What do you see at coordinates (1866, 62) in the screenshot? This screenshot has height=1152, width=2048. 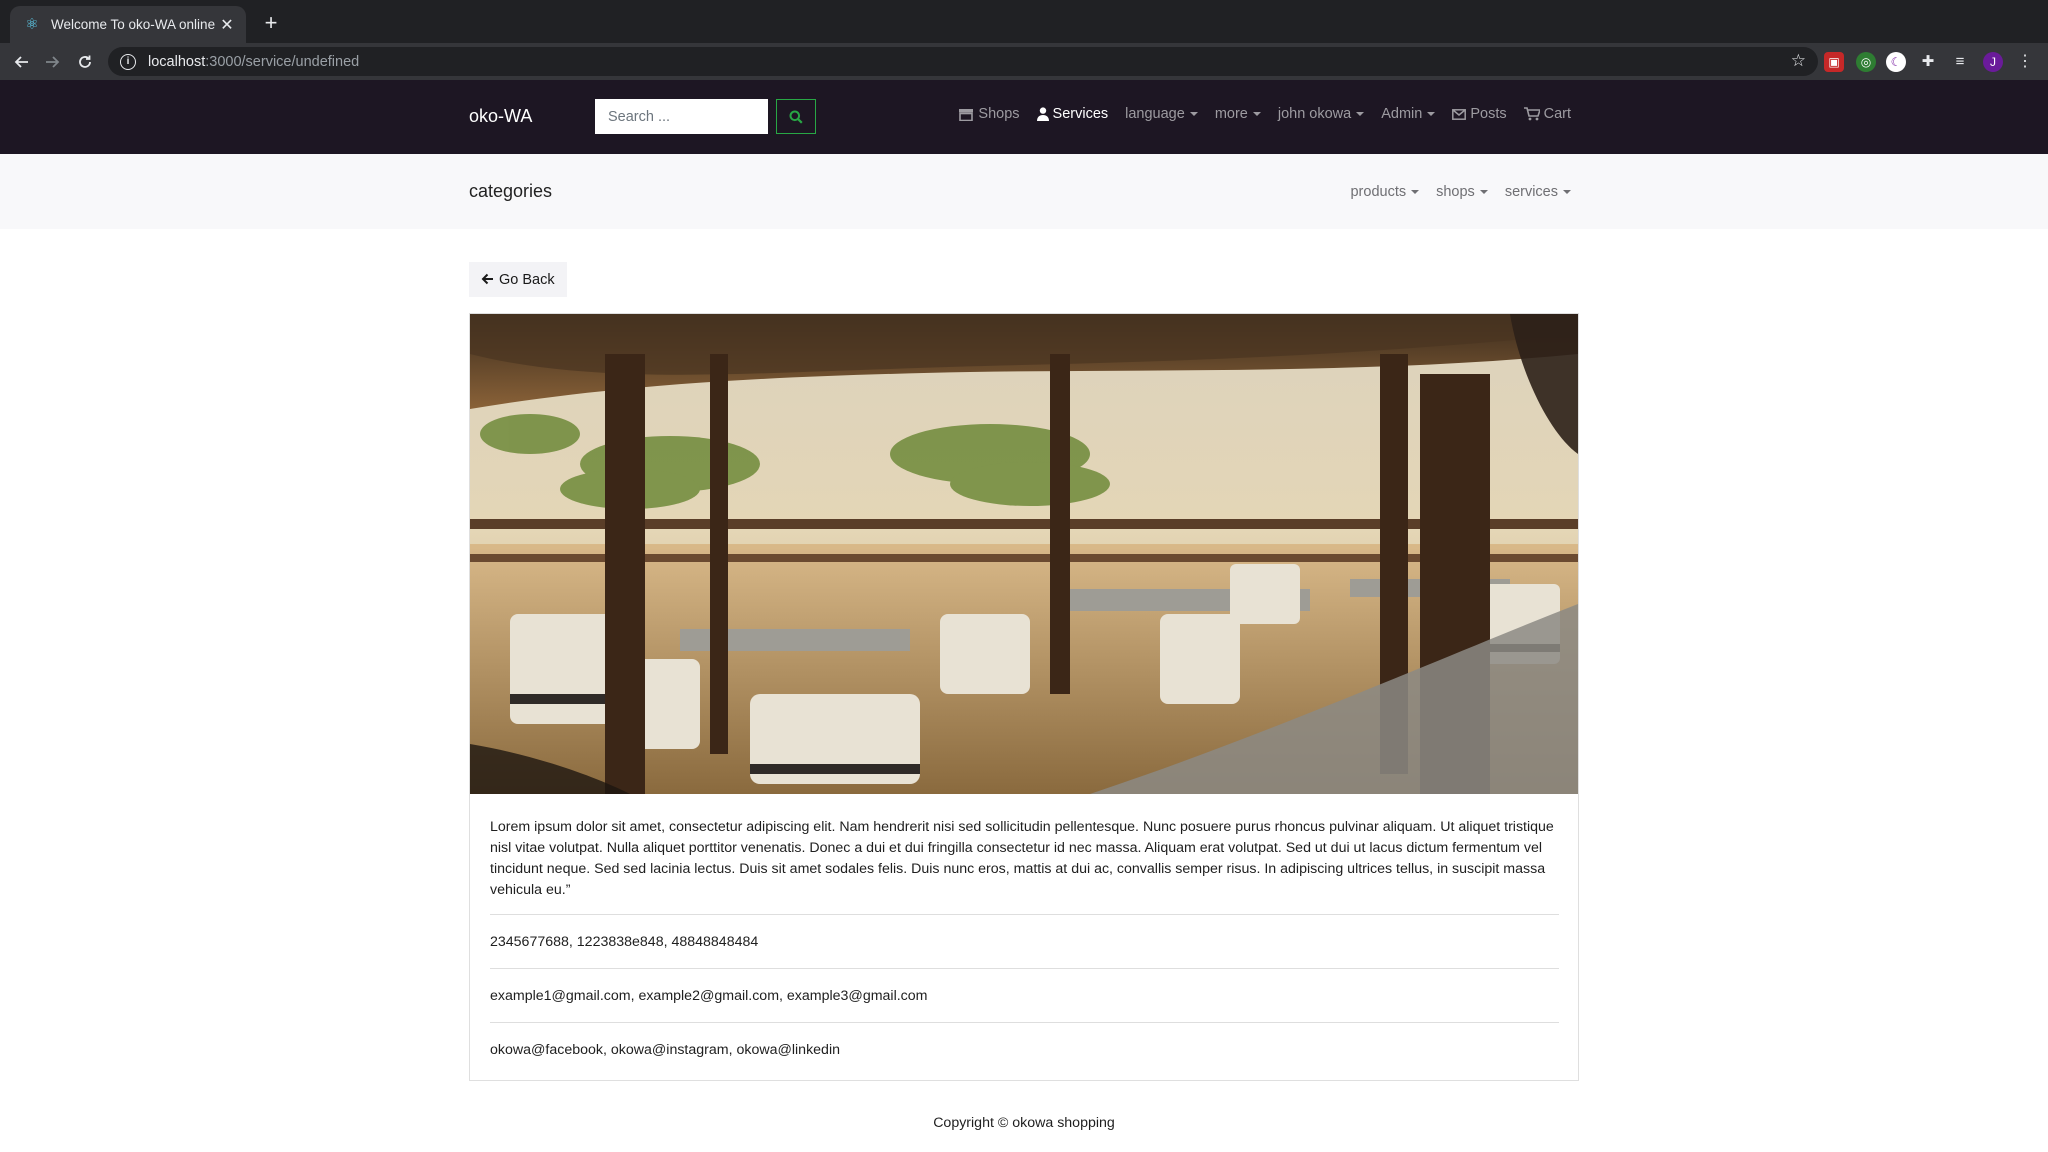 I see `extension-green-circle-icon: ◎` at bounding box center [1866, 62].